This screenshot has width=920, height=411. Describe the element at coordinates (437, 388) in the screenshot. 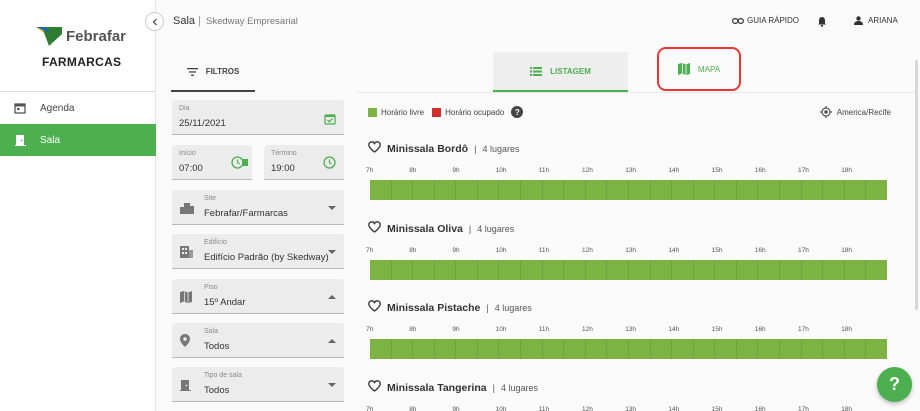

I see `room-name: Minissala Tangerina` at that location.